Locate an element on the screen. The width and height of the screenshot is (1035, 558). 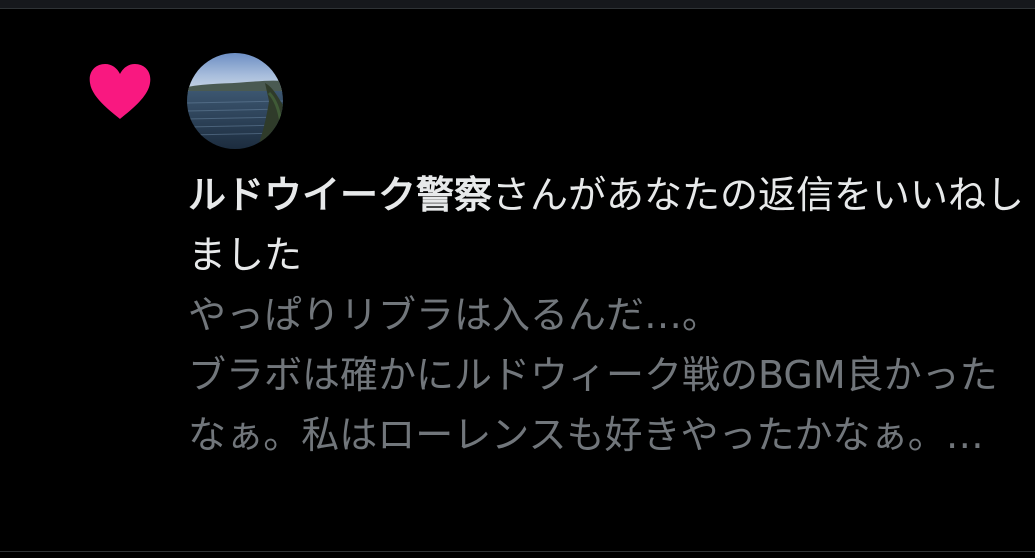
bottom-divider is located at coordinates (517, 554).